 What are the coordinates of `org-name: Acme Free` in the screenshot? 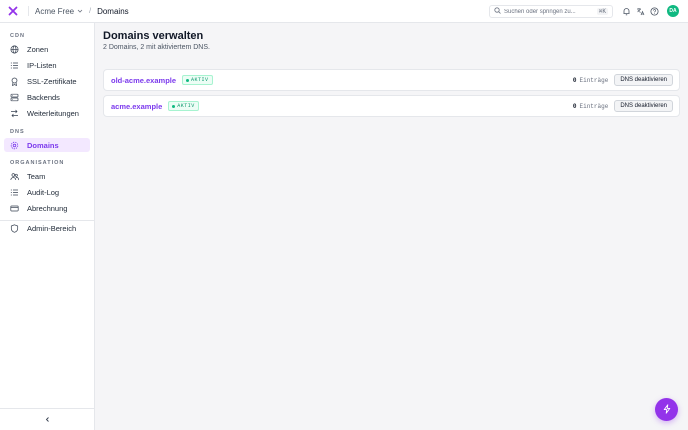 It's located at (55, 11).